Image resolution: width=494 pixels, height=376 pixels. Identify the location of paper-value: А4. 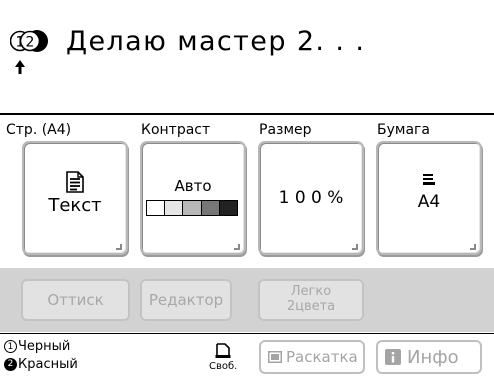
(429, 202).